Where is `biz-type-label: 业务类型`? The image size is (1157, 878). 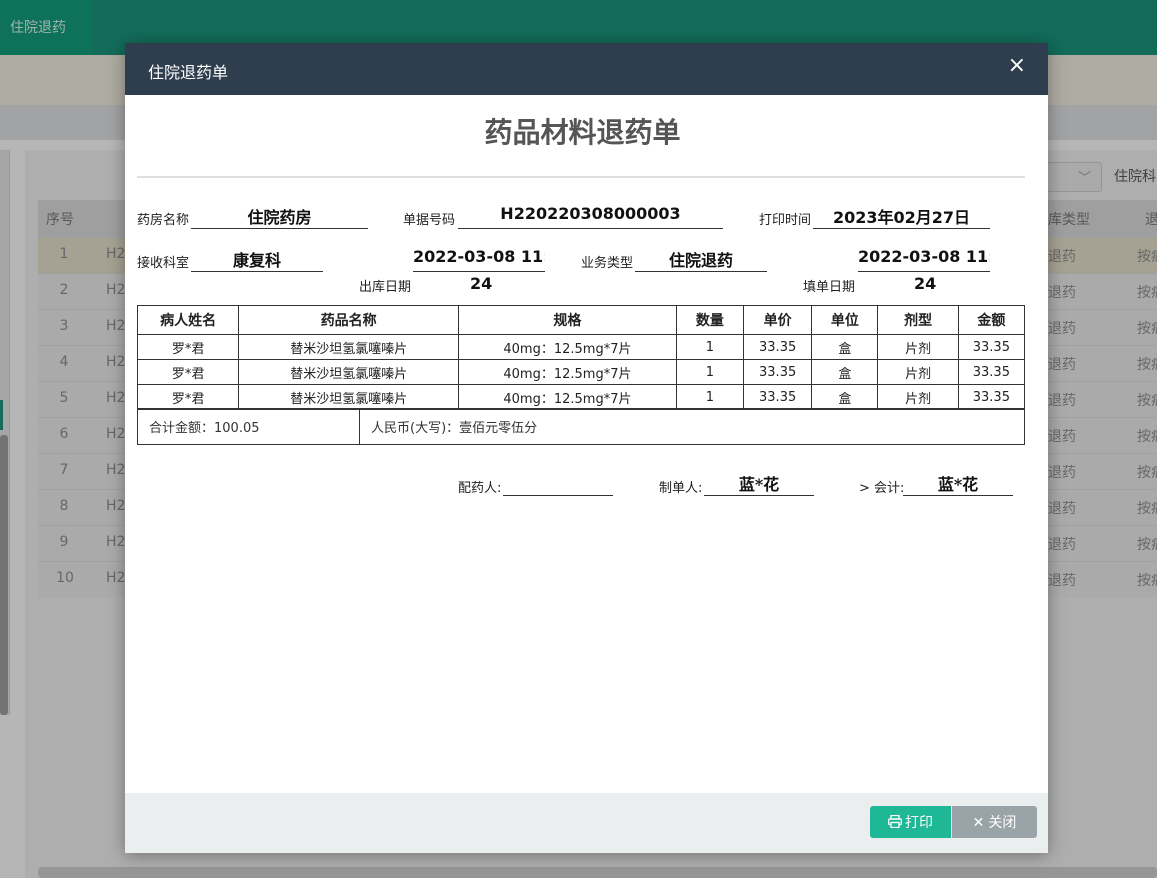
biz-type-label: 业务类型 is located at coordinates (607, 263).